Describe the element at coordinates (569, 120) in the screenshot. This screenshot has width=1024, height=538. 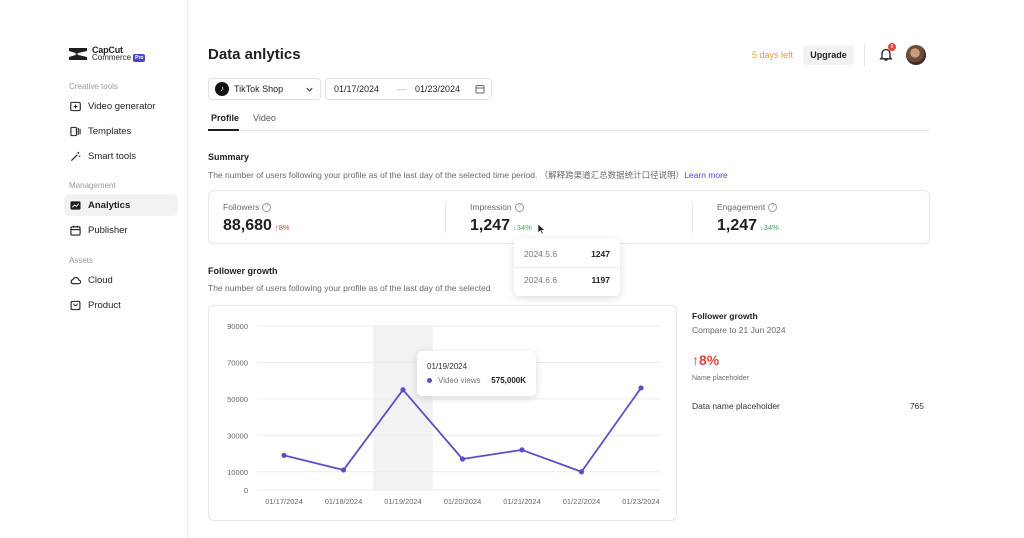
I see `tab-bar: Profile Video` at that location.